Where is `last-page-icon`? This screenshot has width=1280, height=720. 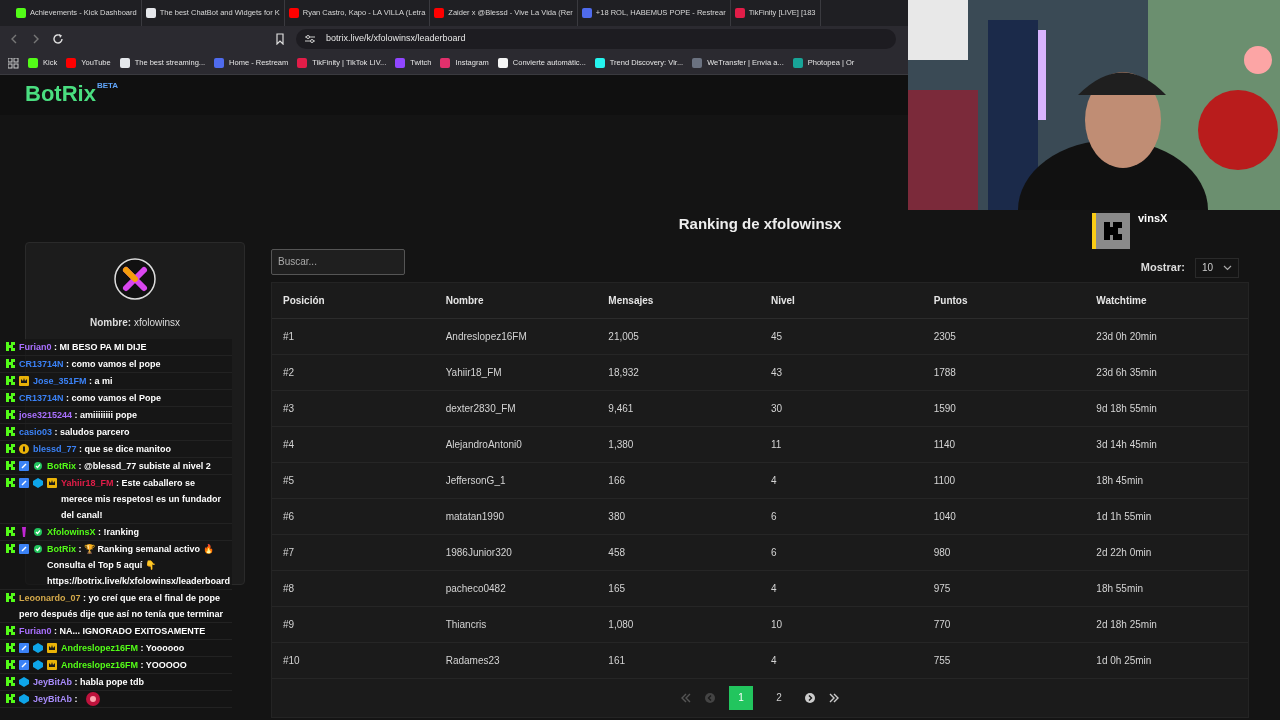
last-page-icon is located at coordinates (834, 697).